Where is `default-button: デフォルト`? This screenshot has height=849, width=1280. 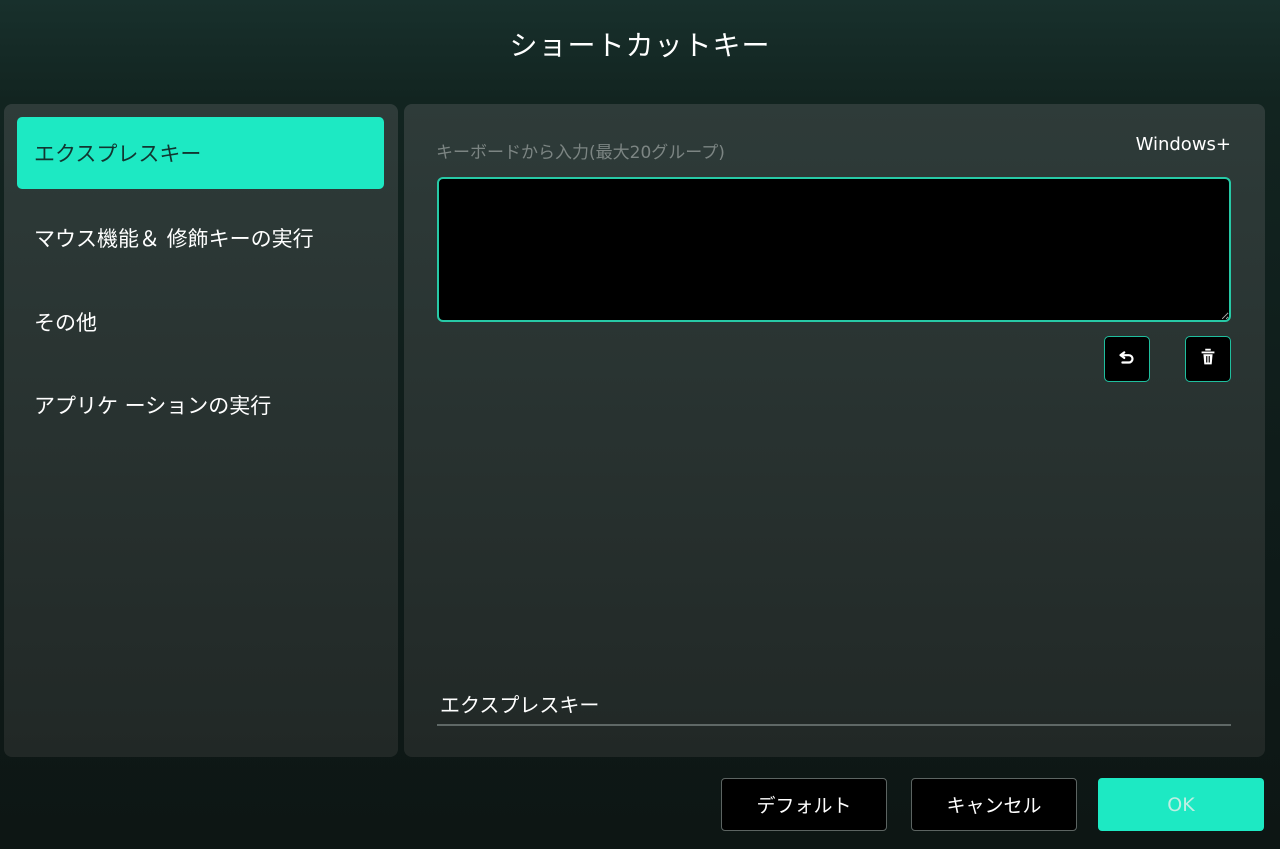 default-button: デフォルト is located at coordinates (804, 804).